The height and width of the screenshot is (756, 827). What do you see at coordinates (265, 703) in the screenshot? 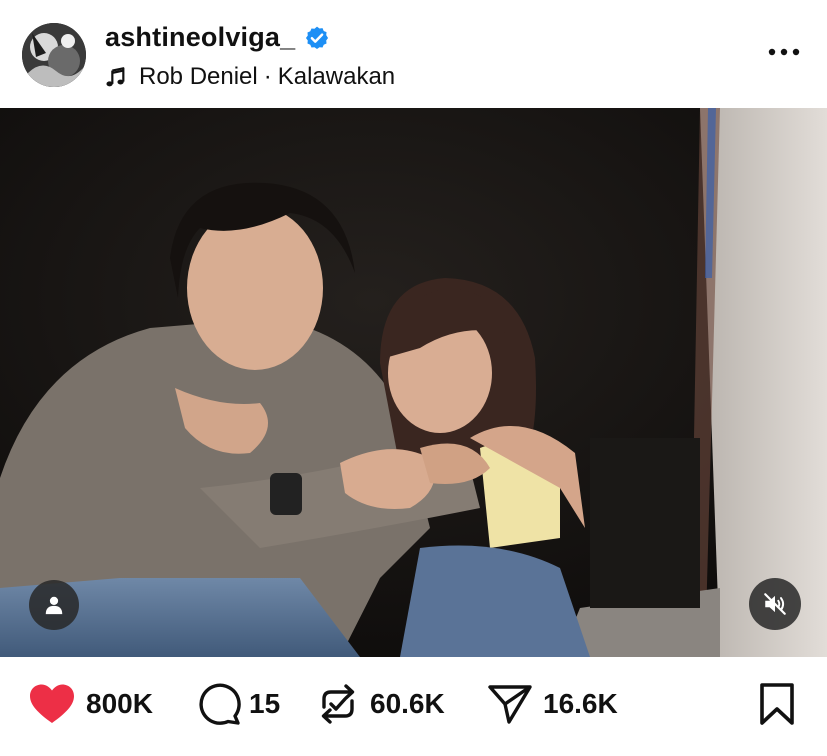
I see `comment-count: 15` at bounding box center [265, 703].